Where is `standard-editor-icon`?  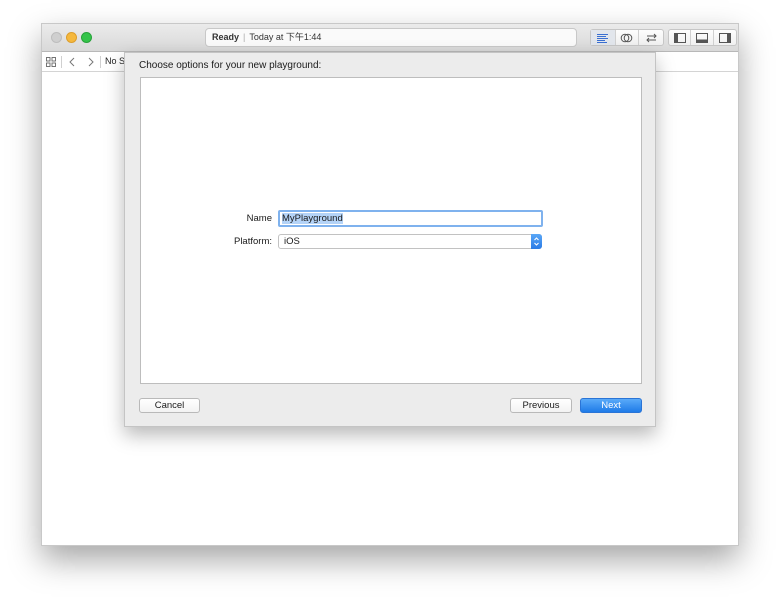
standard-editor-icon is located at coordinates (603, 38).